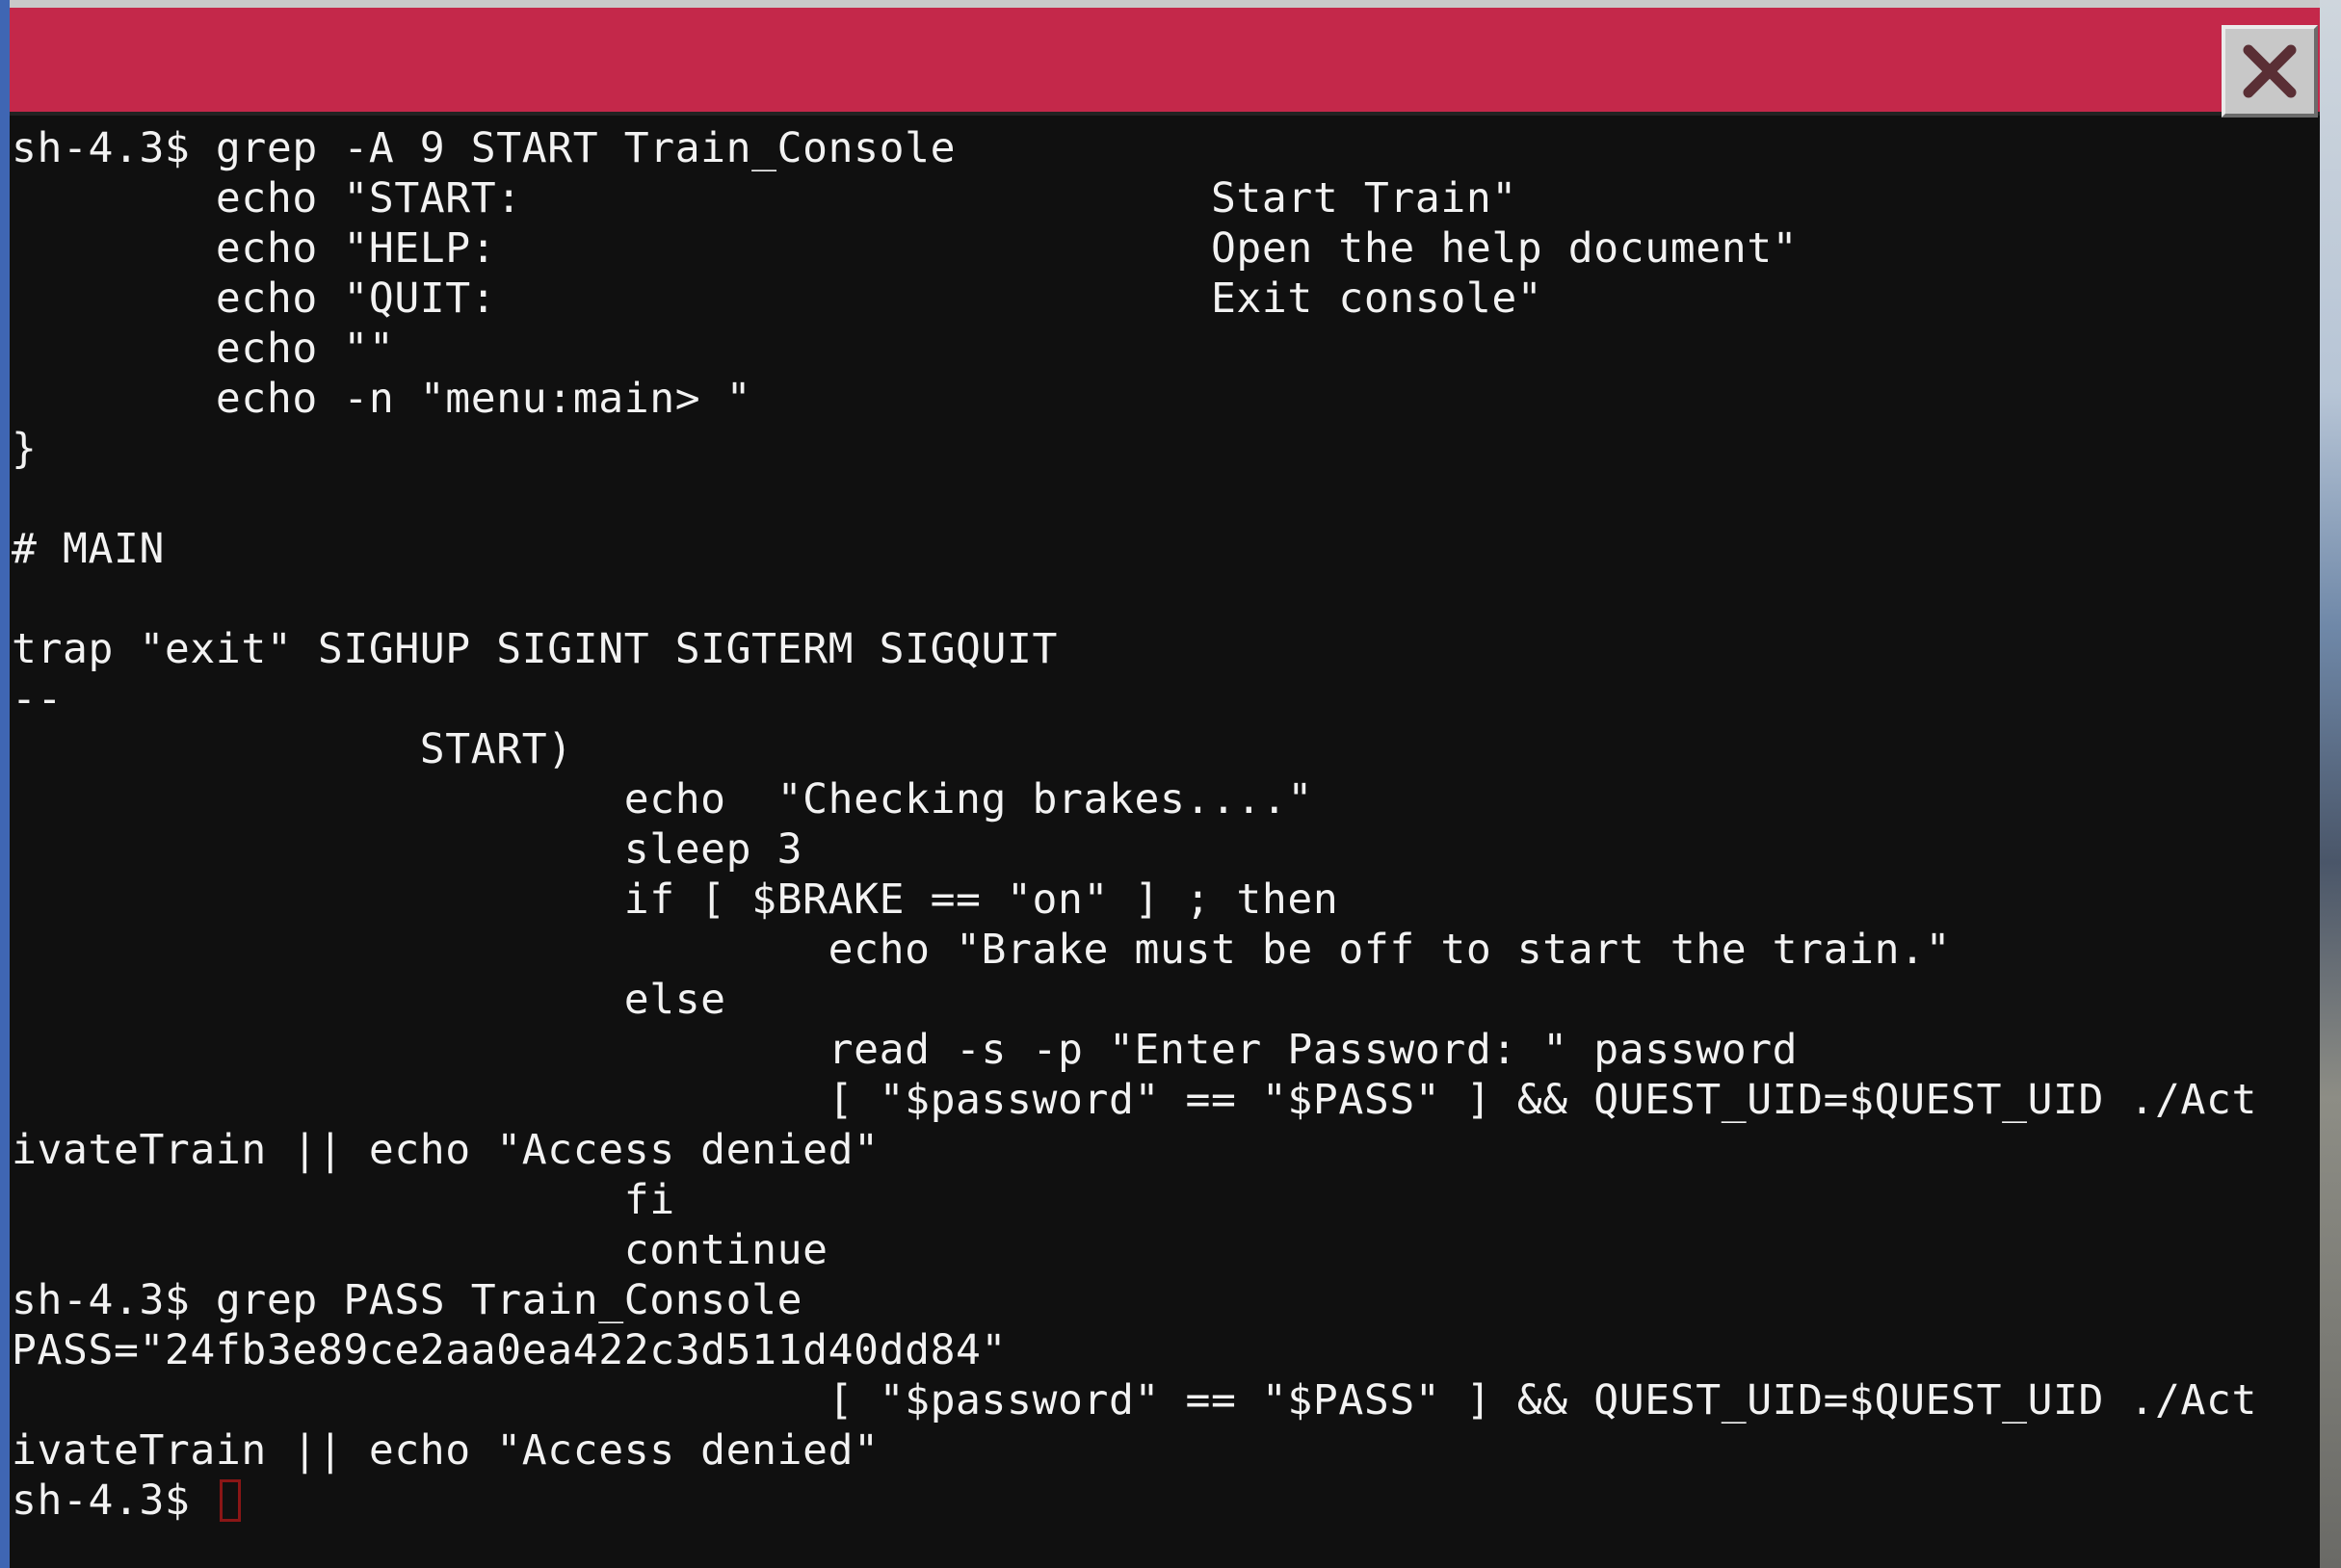 The height and width of the screenshot is (1568, 2341). Describe the element at coordinates (114, 1501) in the screenshot. I see `shell-prompt: sh-4.3$` at that location.